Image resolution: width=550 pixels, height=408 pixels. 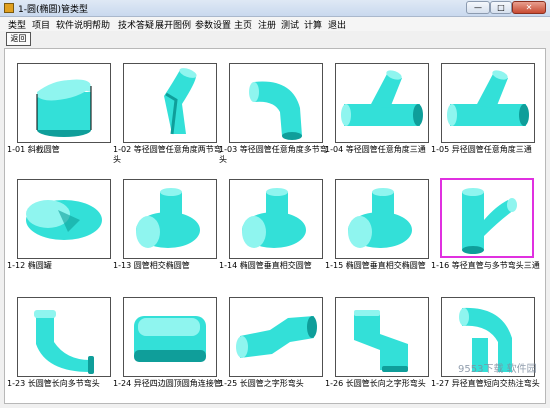 What do you see at coordinates (375, 265) in the screenshot?
I see `pipe-caption: 1-15 椭圆管垂直相交椭圆管` at bounding box center [375, 265].